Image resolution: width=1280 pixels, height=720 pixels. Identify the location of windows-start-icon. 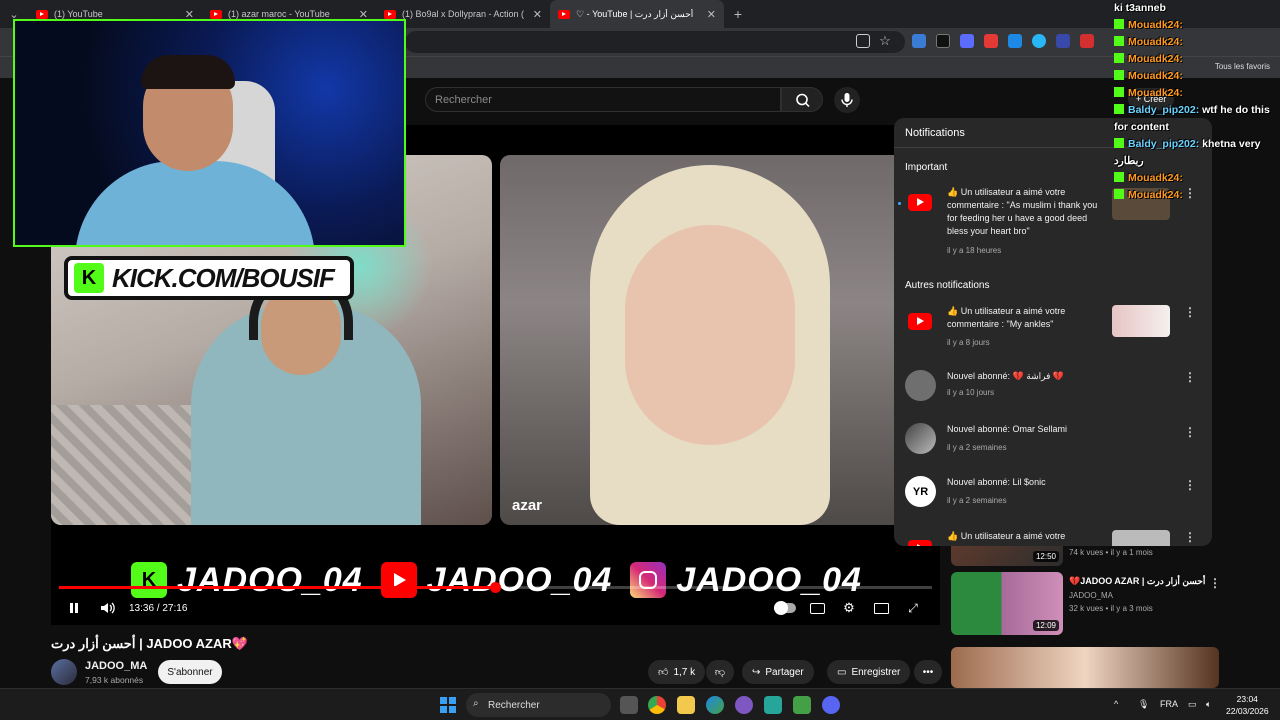
(448, 705).